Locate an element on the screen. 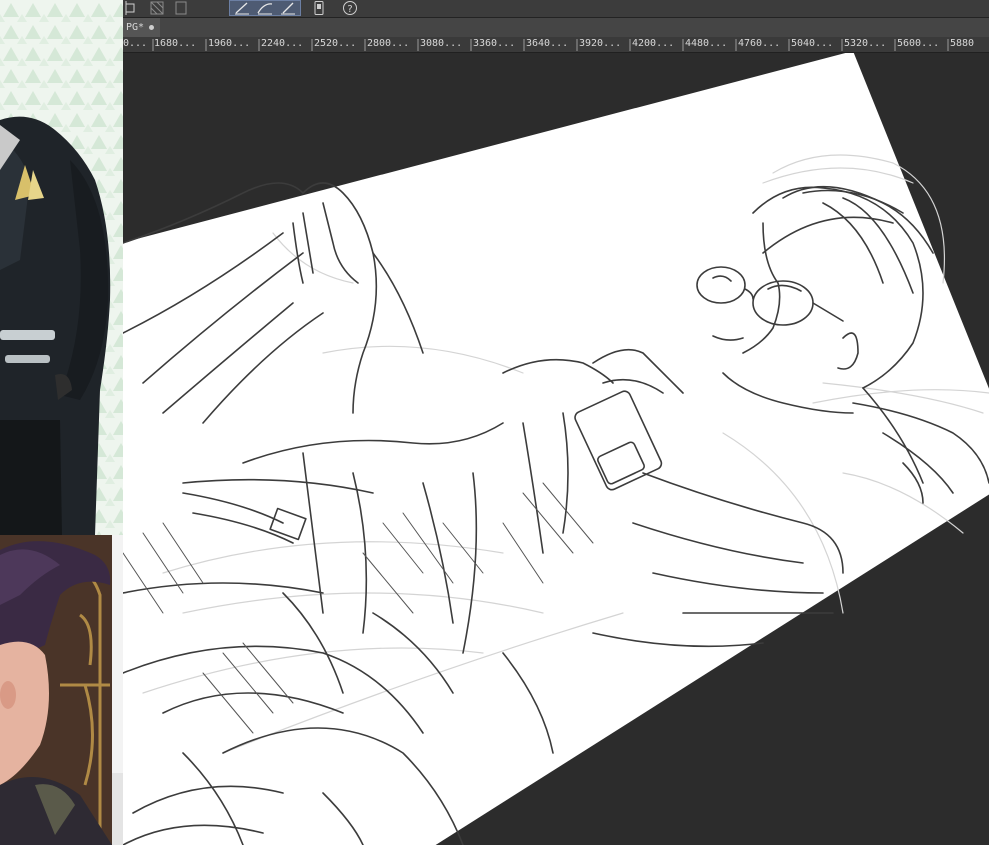 The image size is (989, 845). suit-character-illustration is located at coordinates (61, 267).